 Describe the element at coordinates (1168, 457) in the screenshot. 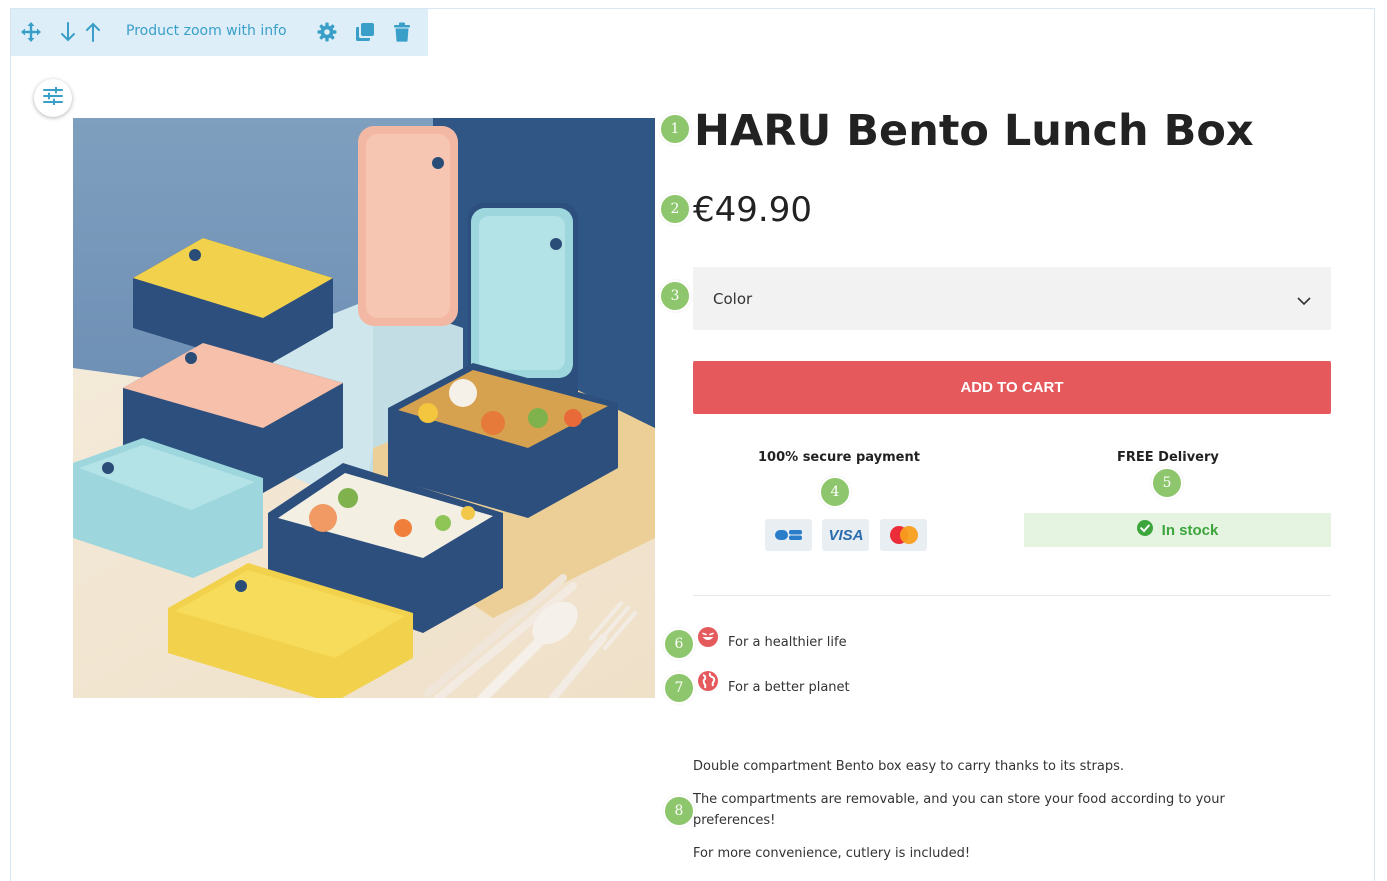

I see `free-delivery-title: FREE Delivery` at that location.